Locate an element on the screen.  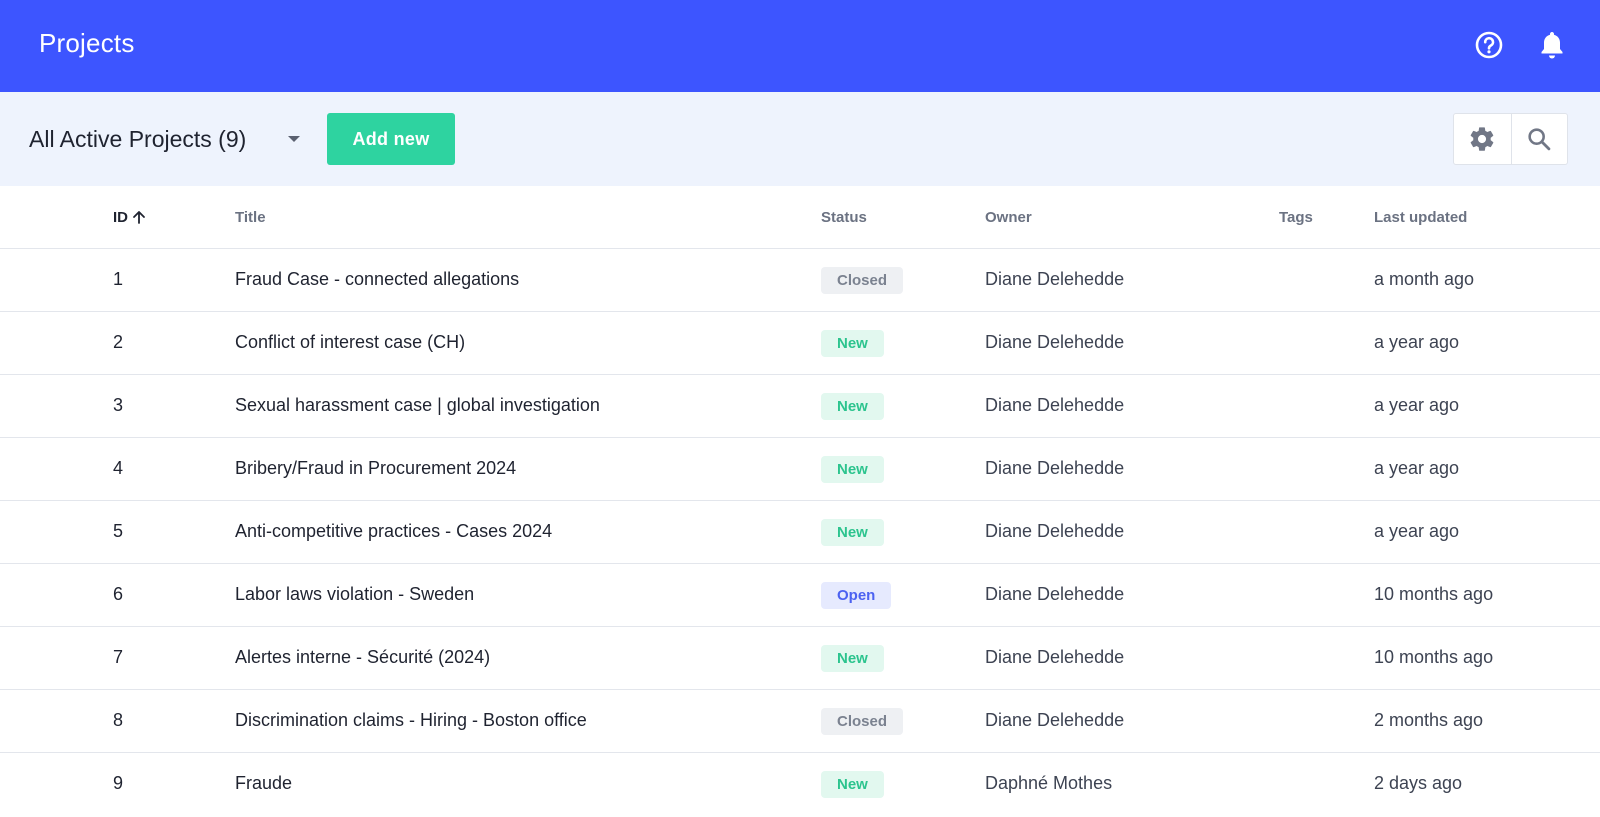
column-header-last-updated: Last updated is located at coordinates (1420, 217).